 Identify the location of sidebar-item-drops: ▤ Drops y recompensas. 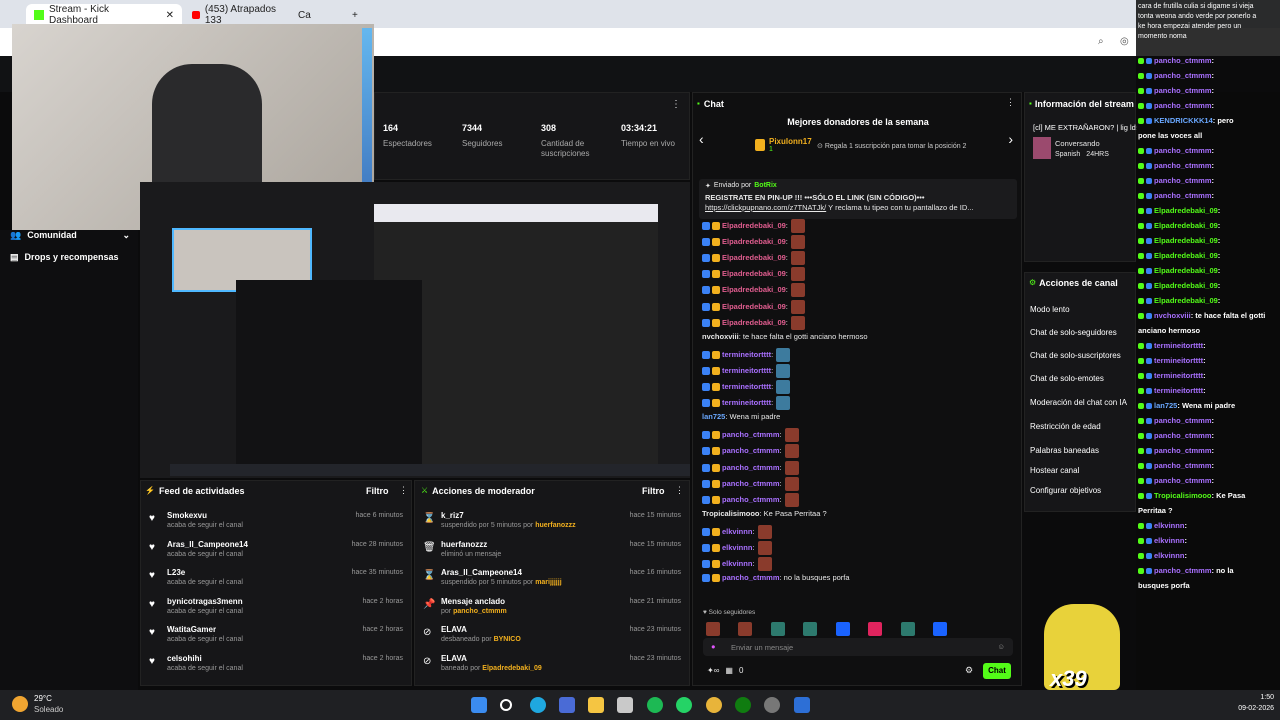
(64, 257).